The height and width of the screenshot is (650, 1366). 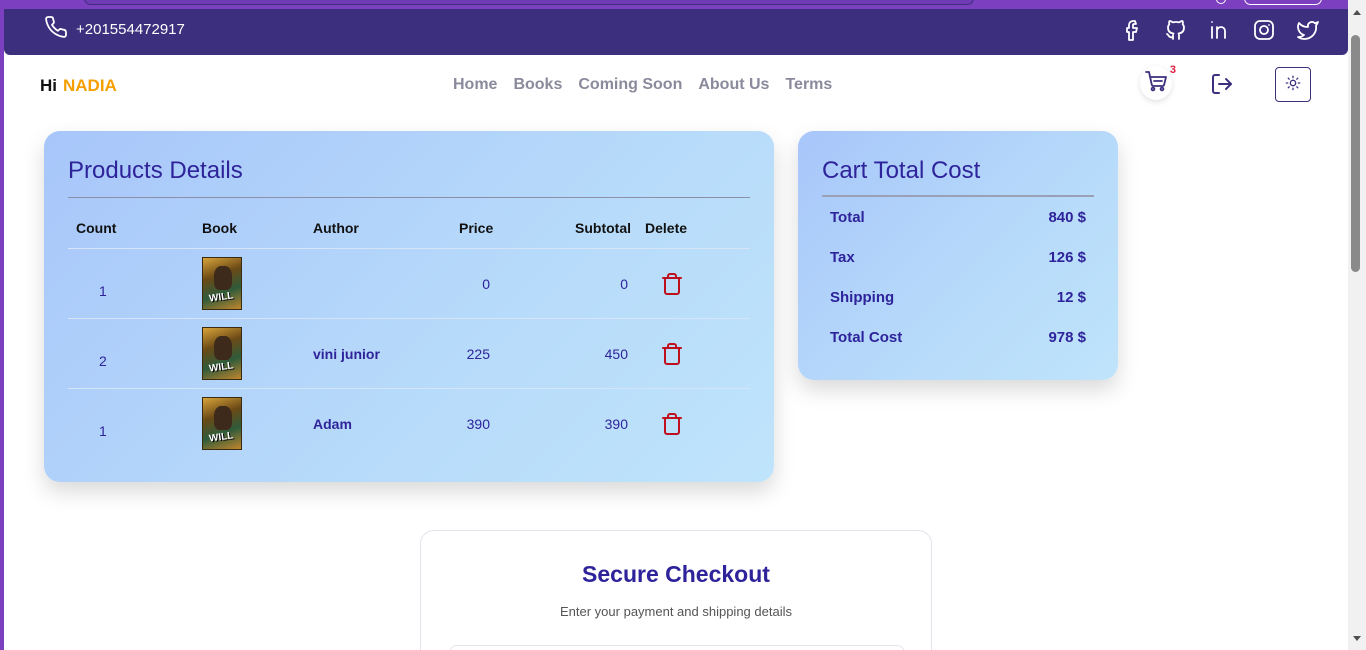 I want to click on header-delete: Delete, so click(x=666, y=228).